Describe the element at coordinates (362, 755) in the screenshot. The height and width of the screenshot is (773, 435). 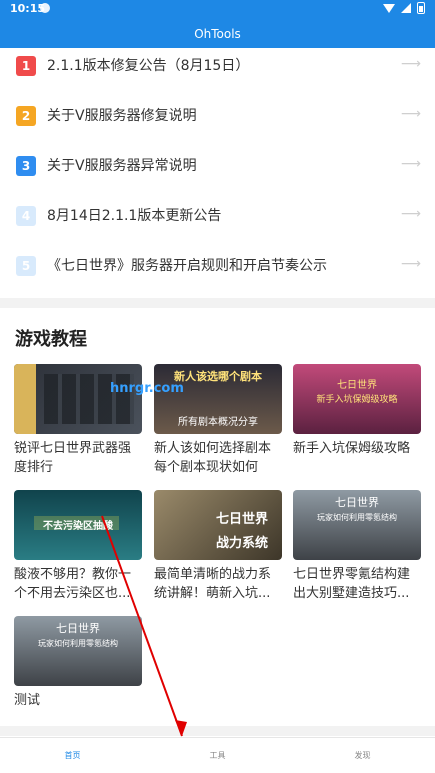
I see `tab-discover: 发现` at that location.